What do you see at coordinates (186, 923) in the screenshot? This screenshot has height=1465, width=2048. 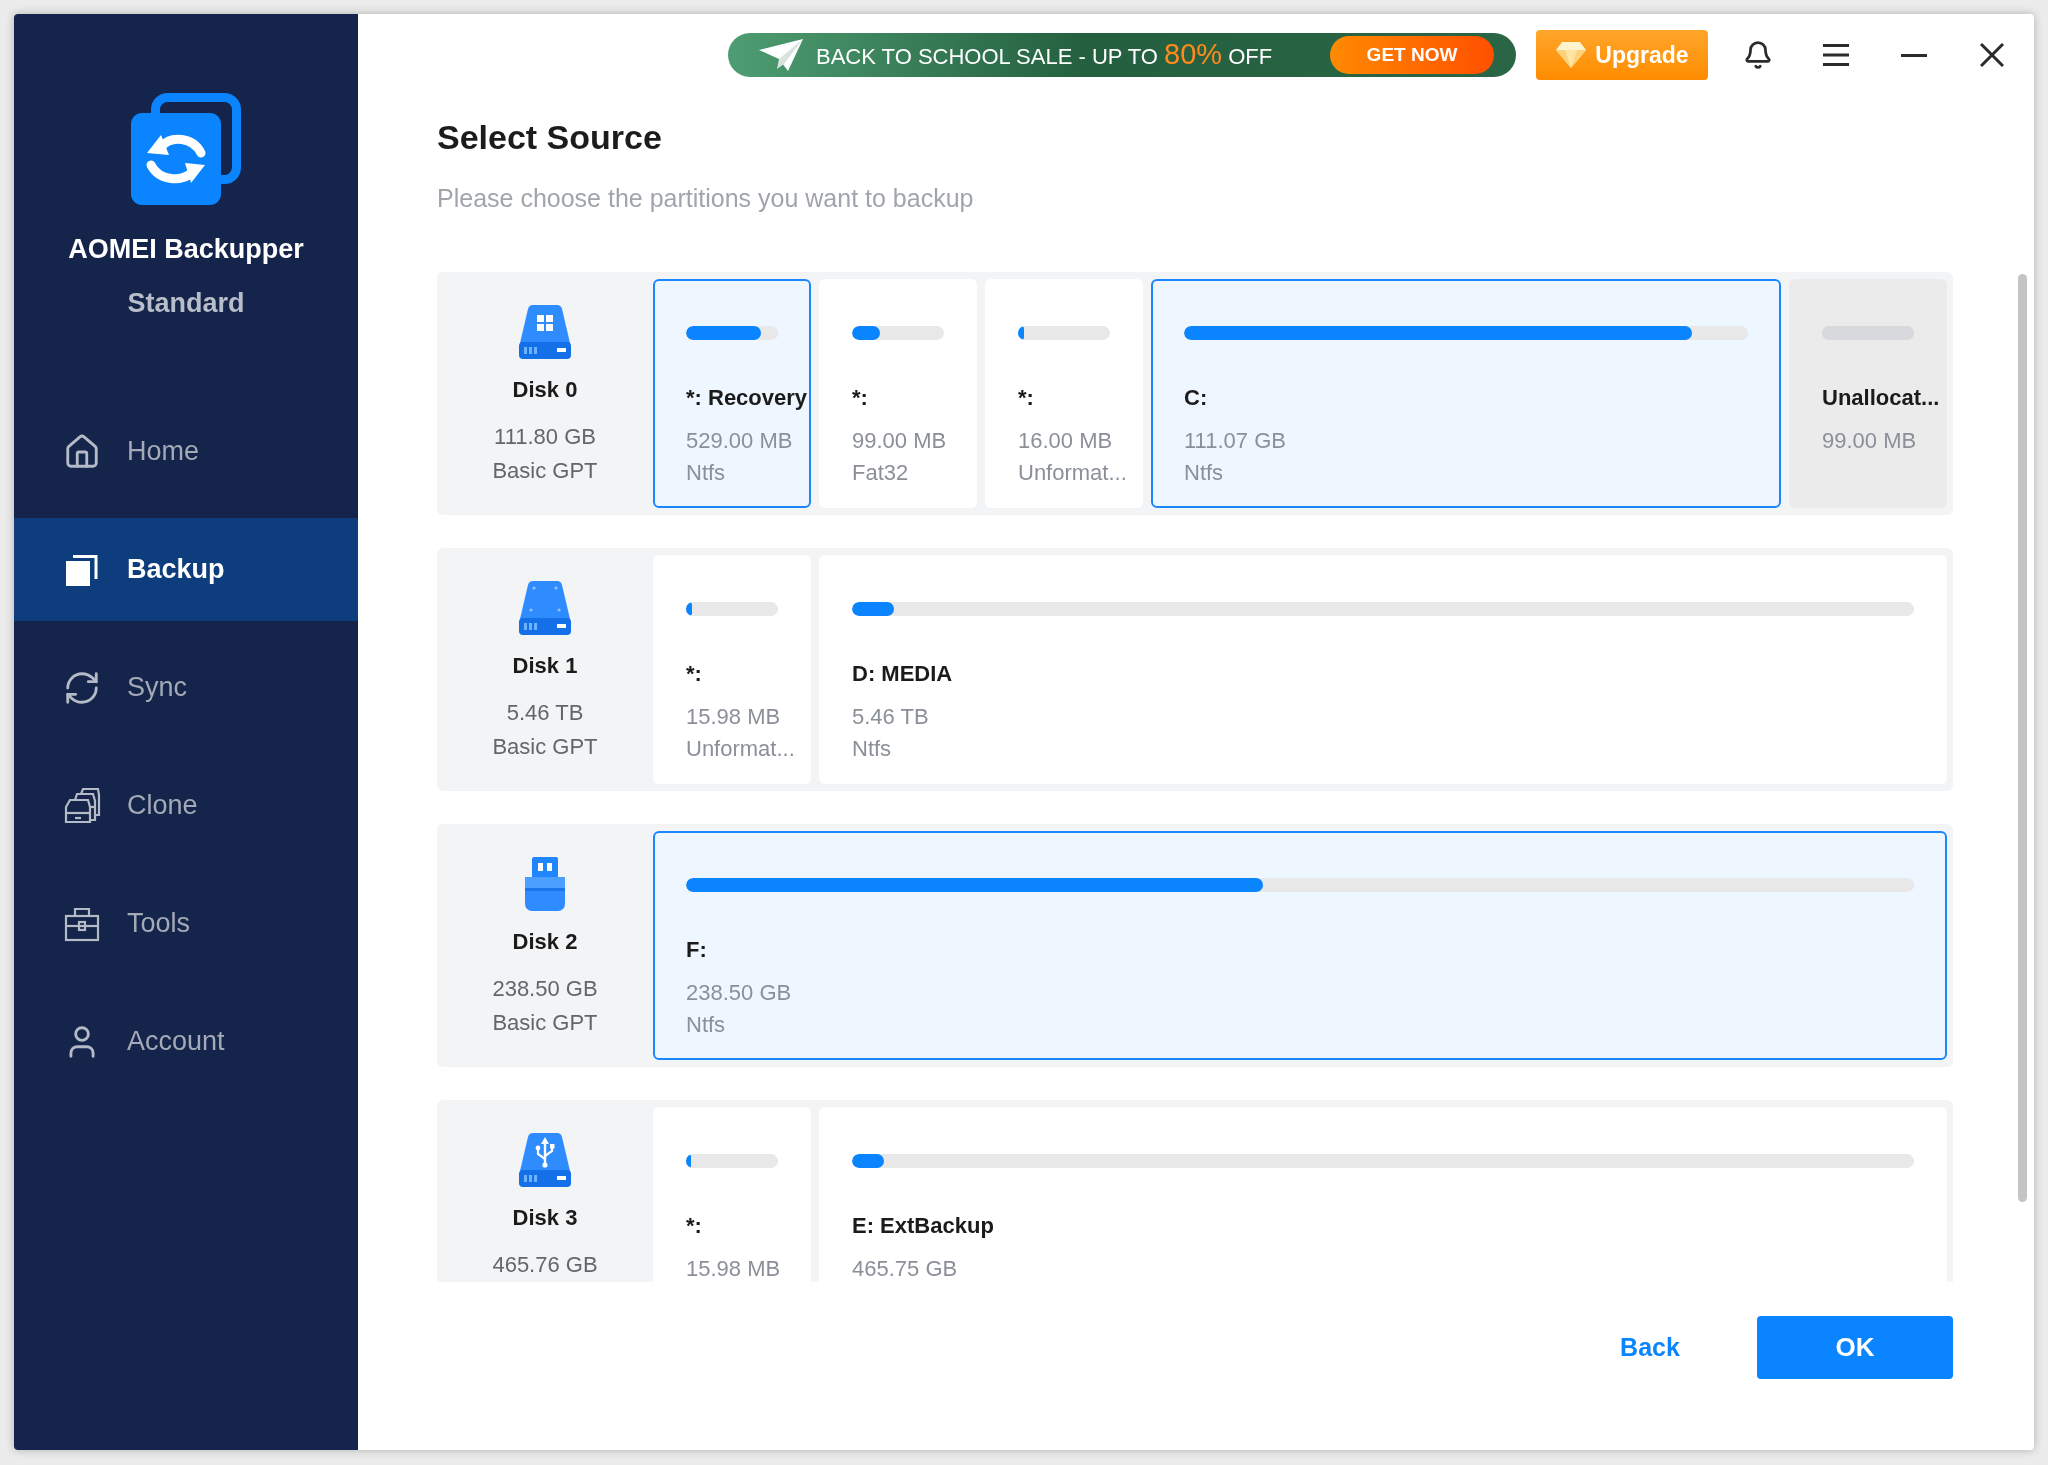 I see `nav-item: Tools` at bounding box center [186, 923].